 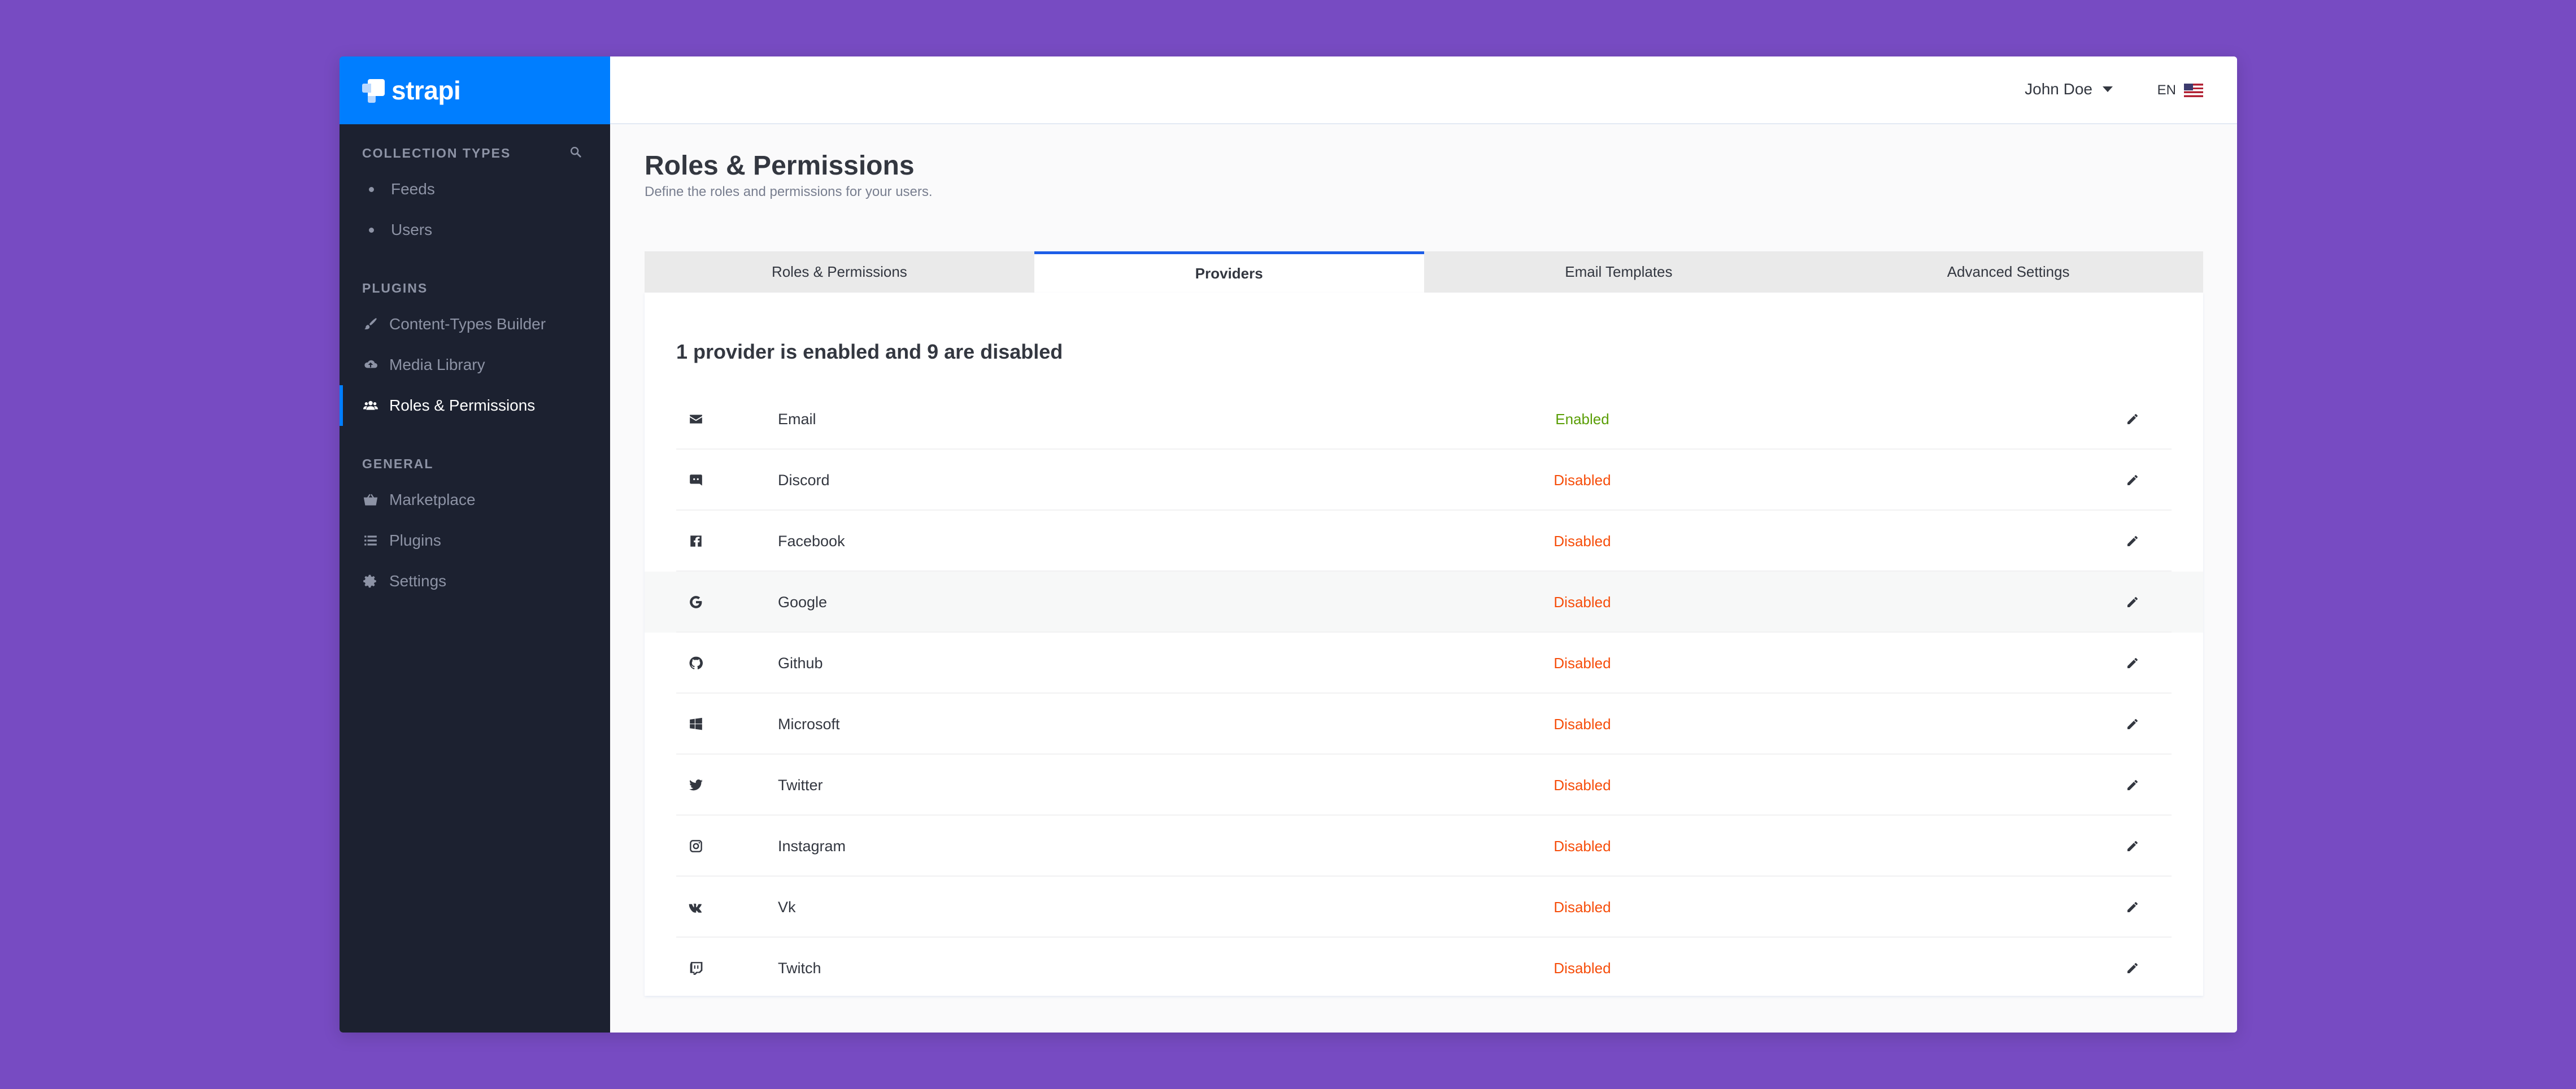 I want to click on provider-row-vk: Vk Disabled, so click(x=1424, y=907).